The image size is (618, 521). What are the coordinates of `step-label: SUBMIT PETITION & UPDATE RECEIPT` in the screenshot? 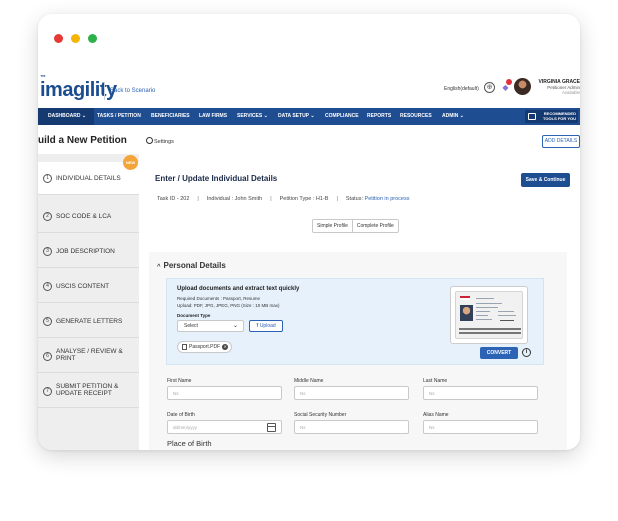 It's located at (87, 390).